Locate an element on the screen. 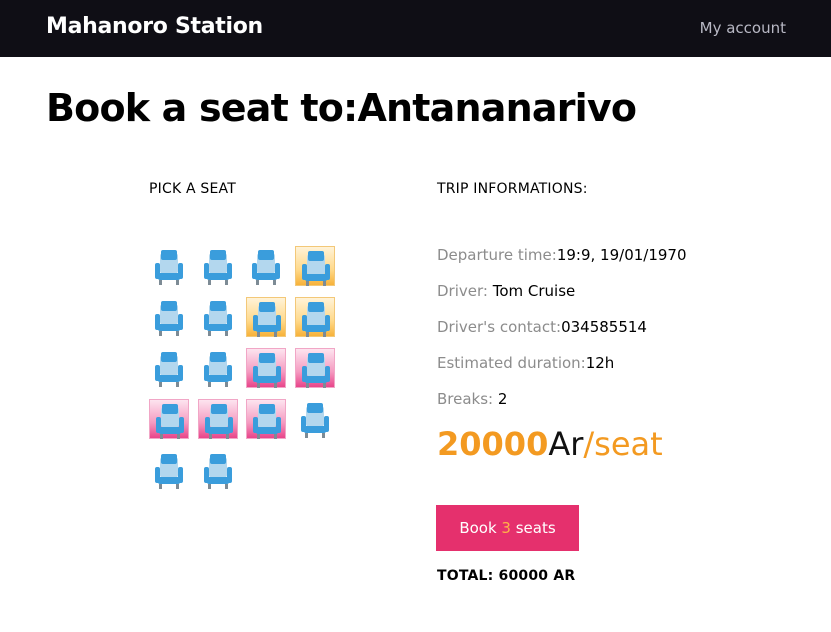  seat-18-available is located at coordinates (218, 470).